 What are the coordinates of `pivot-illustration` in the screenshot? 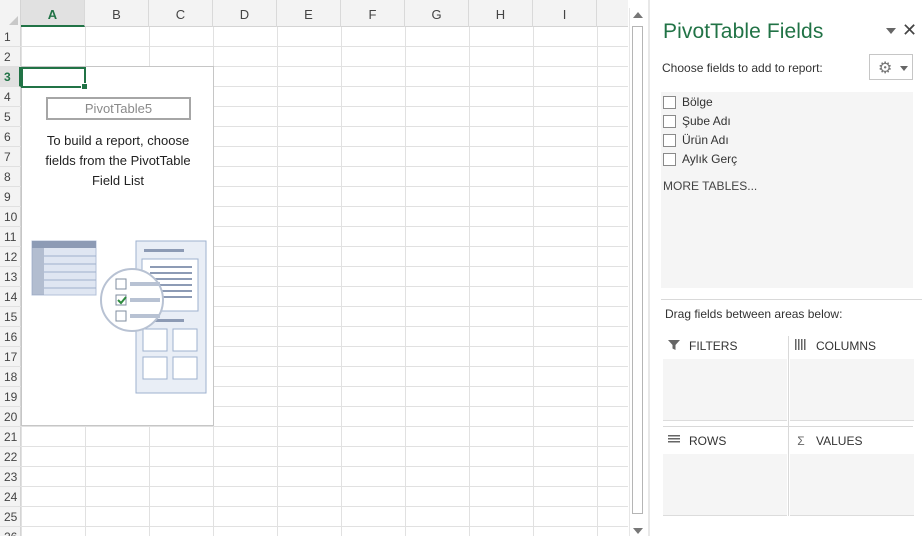 It's located at (119, 317).